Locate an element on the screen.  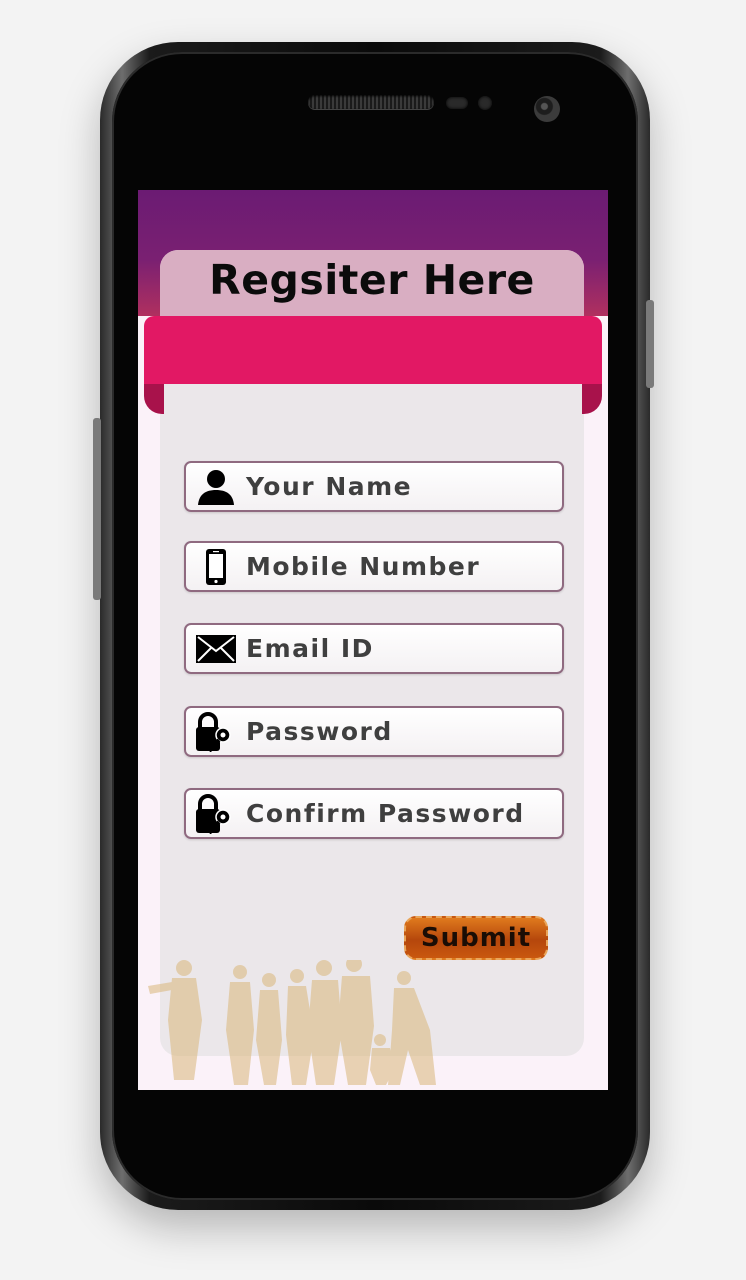
person-icon is located at coordinates (216, 486).